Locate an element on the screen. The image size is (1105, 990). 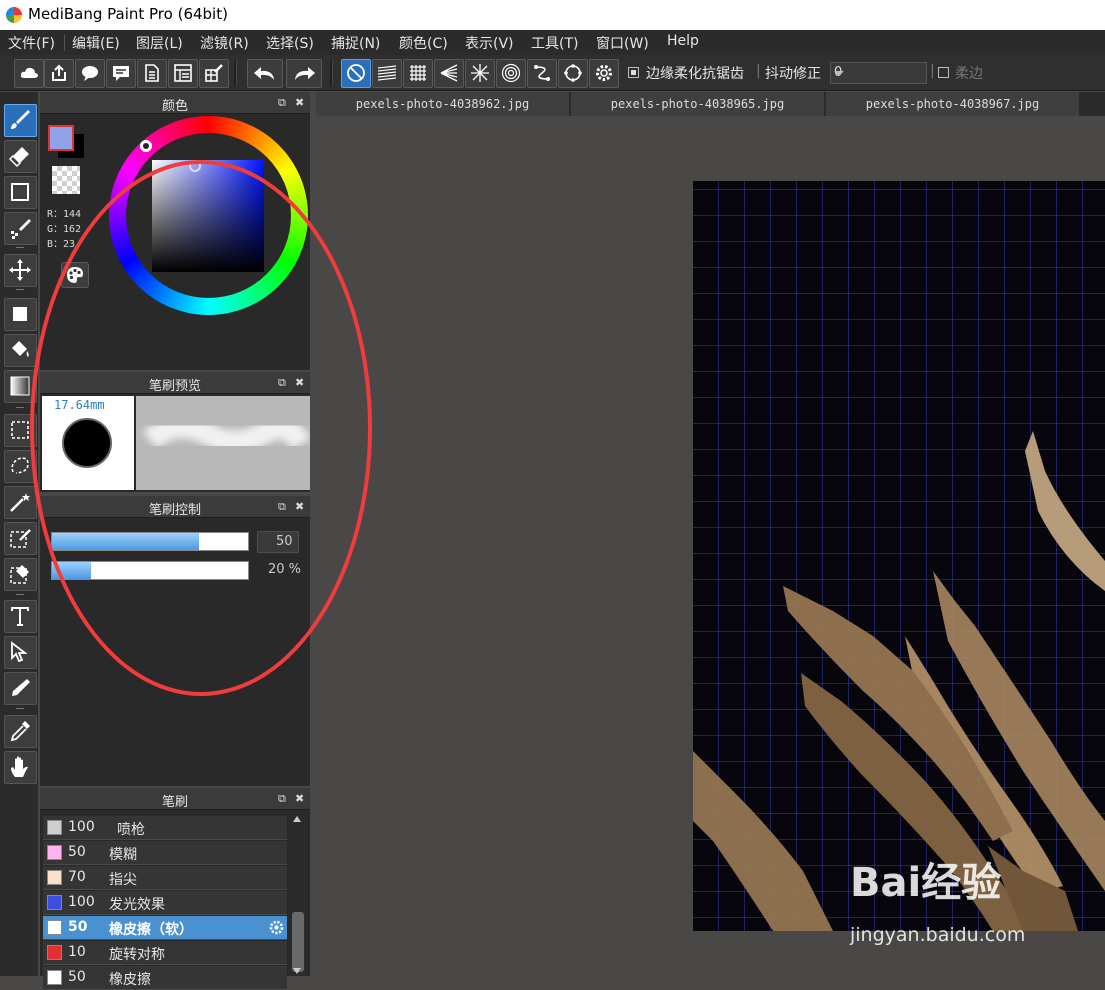
eraser-tool is located at coordinates (20, 156).